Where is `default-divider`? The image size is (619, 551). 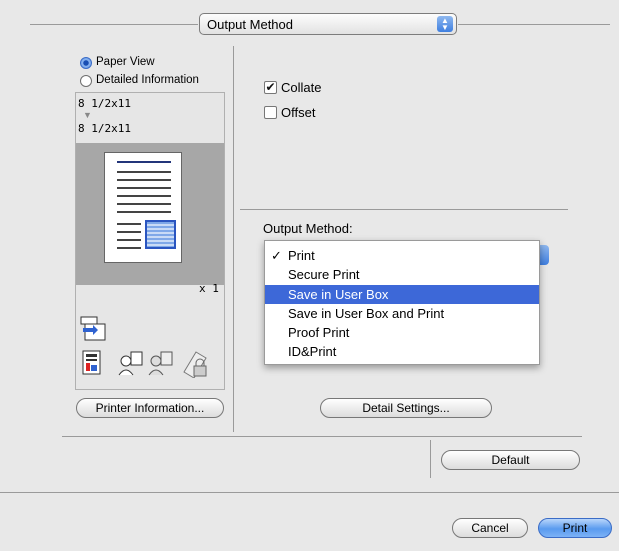 default-divider is located at coordinates (430, 459).